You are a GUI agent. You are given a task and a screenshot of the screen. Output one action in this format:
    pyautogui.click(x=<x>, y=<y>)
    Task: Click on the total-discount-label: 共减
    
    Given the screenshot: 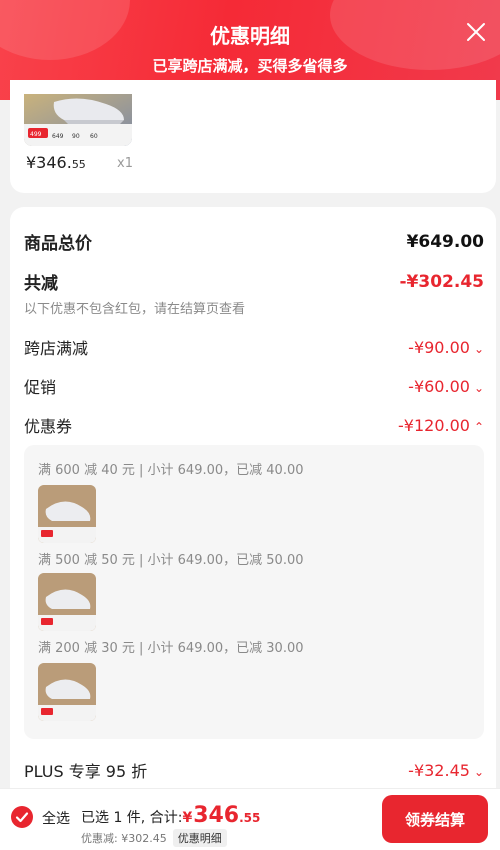 What is the action you would take?
    pyautogui.click(x=41, y=284)
    